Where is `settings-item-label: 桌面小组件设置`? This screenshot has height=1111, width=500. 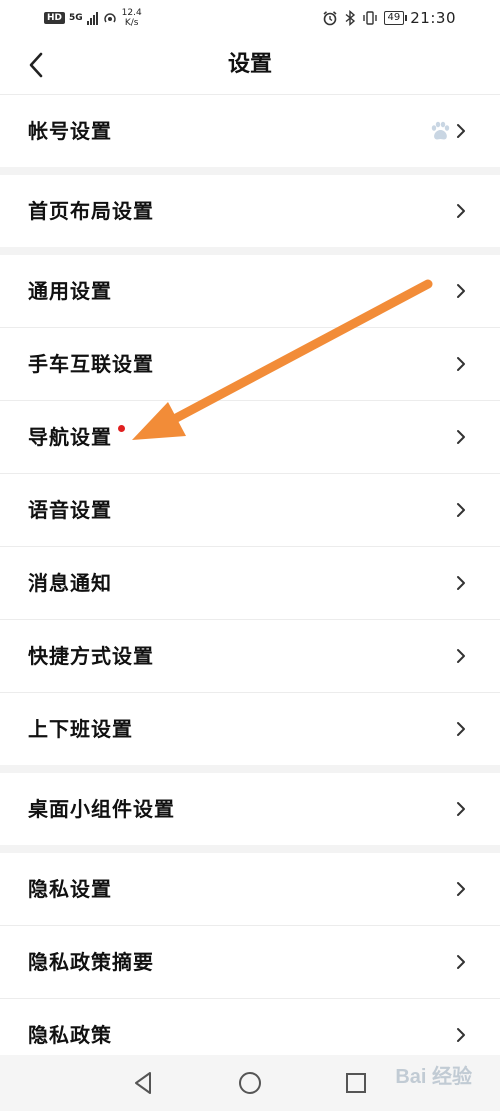
settings-item-label: 桌面小组件设置 is located at coordinates (101, 809).